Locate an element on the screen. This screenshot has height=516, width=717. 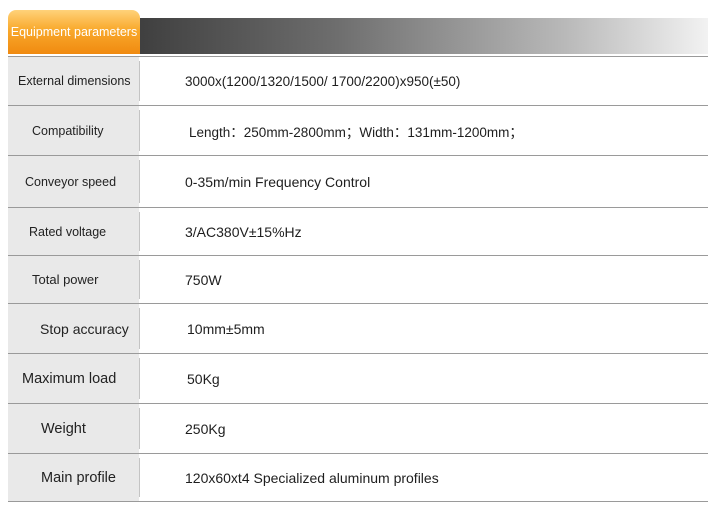
row-label: Maximum load is located at coordinates (73, 378).